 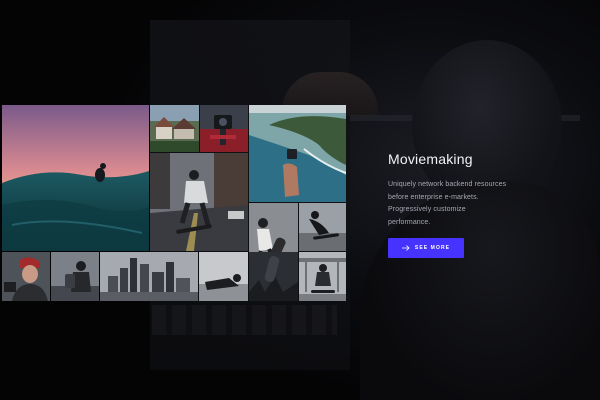 What do you see at coordinates (244, 320) in the screenshot?
I see `background-blurred-text` at bounding box center [244, 320].